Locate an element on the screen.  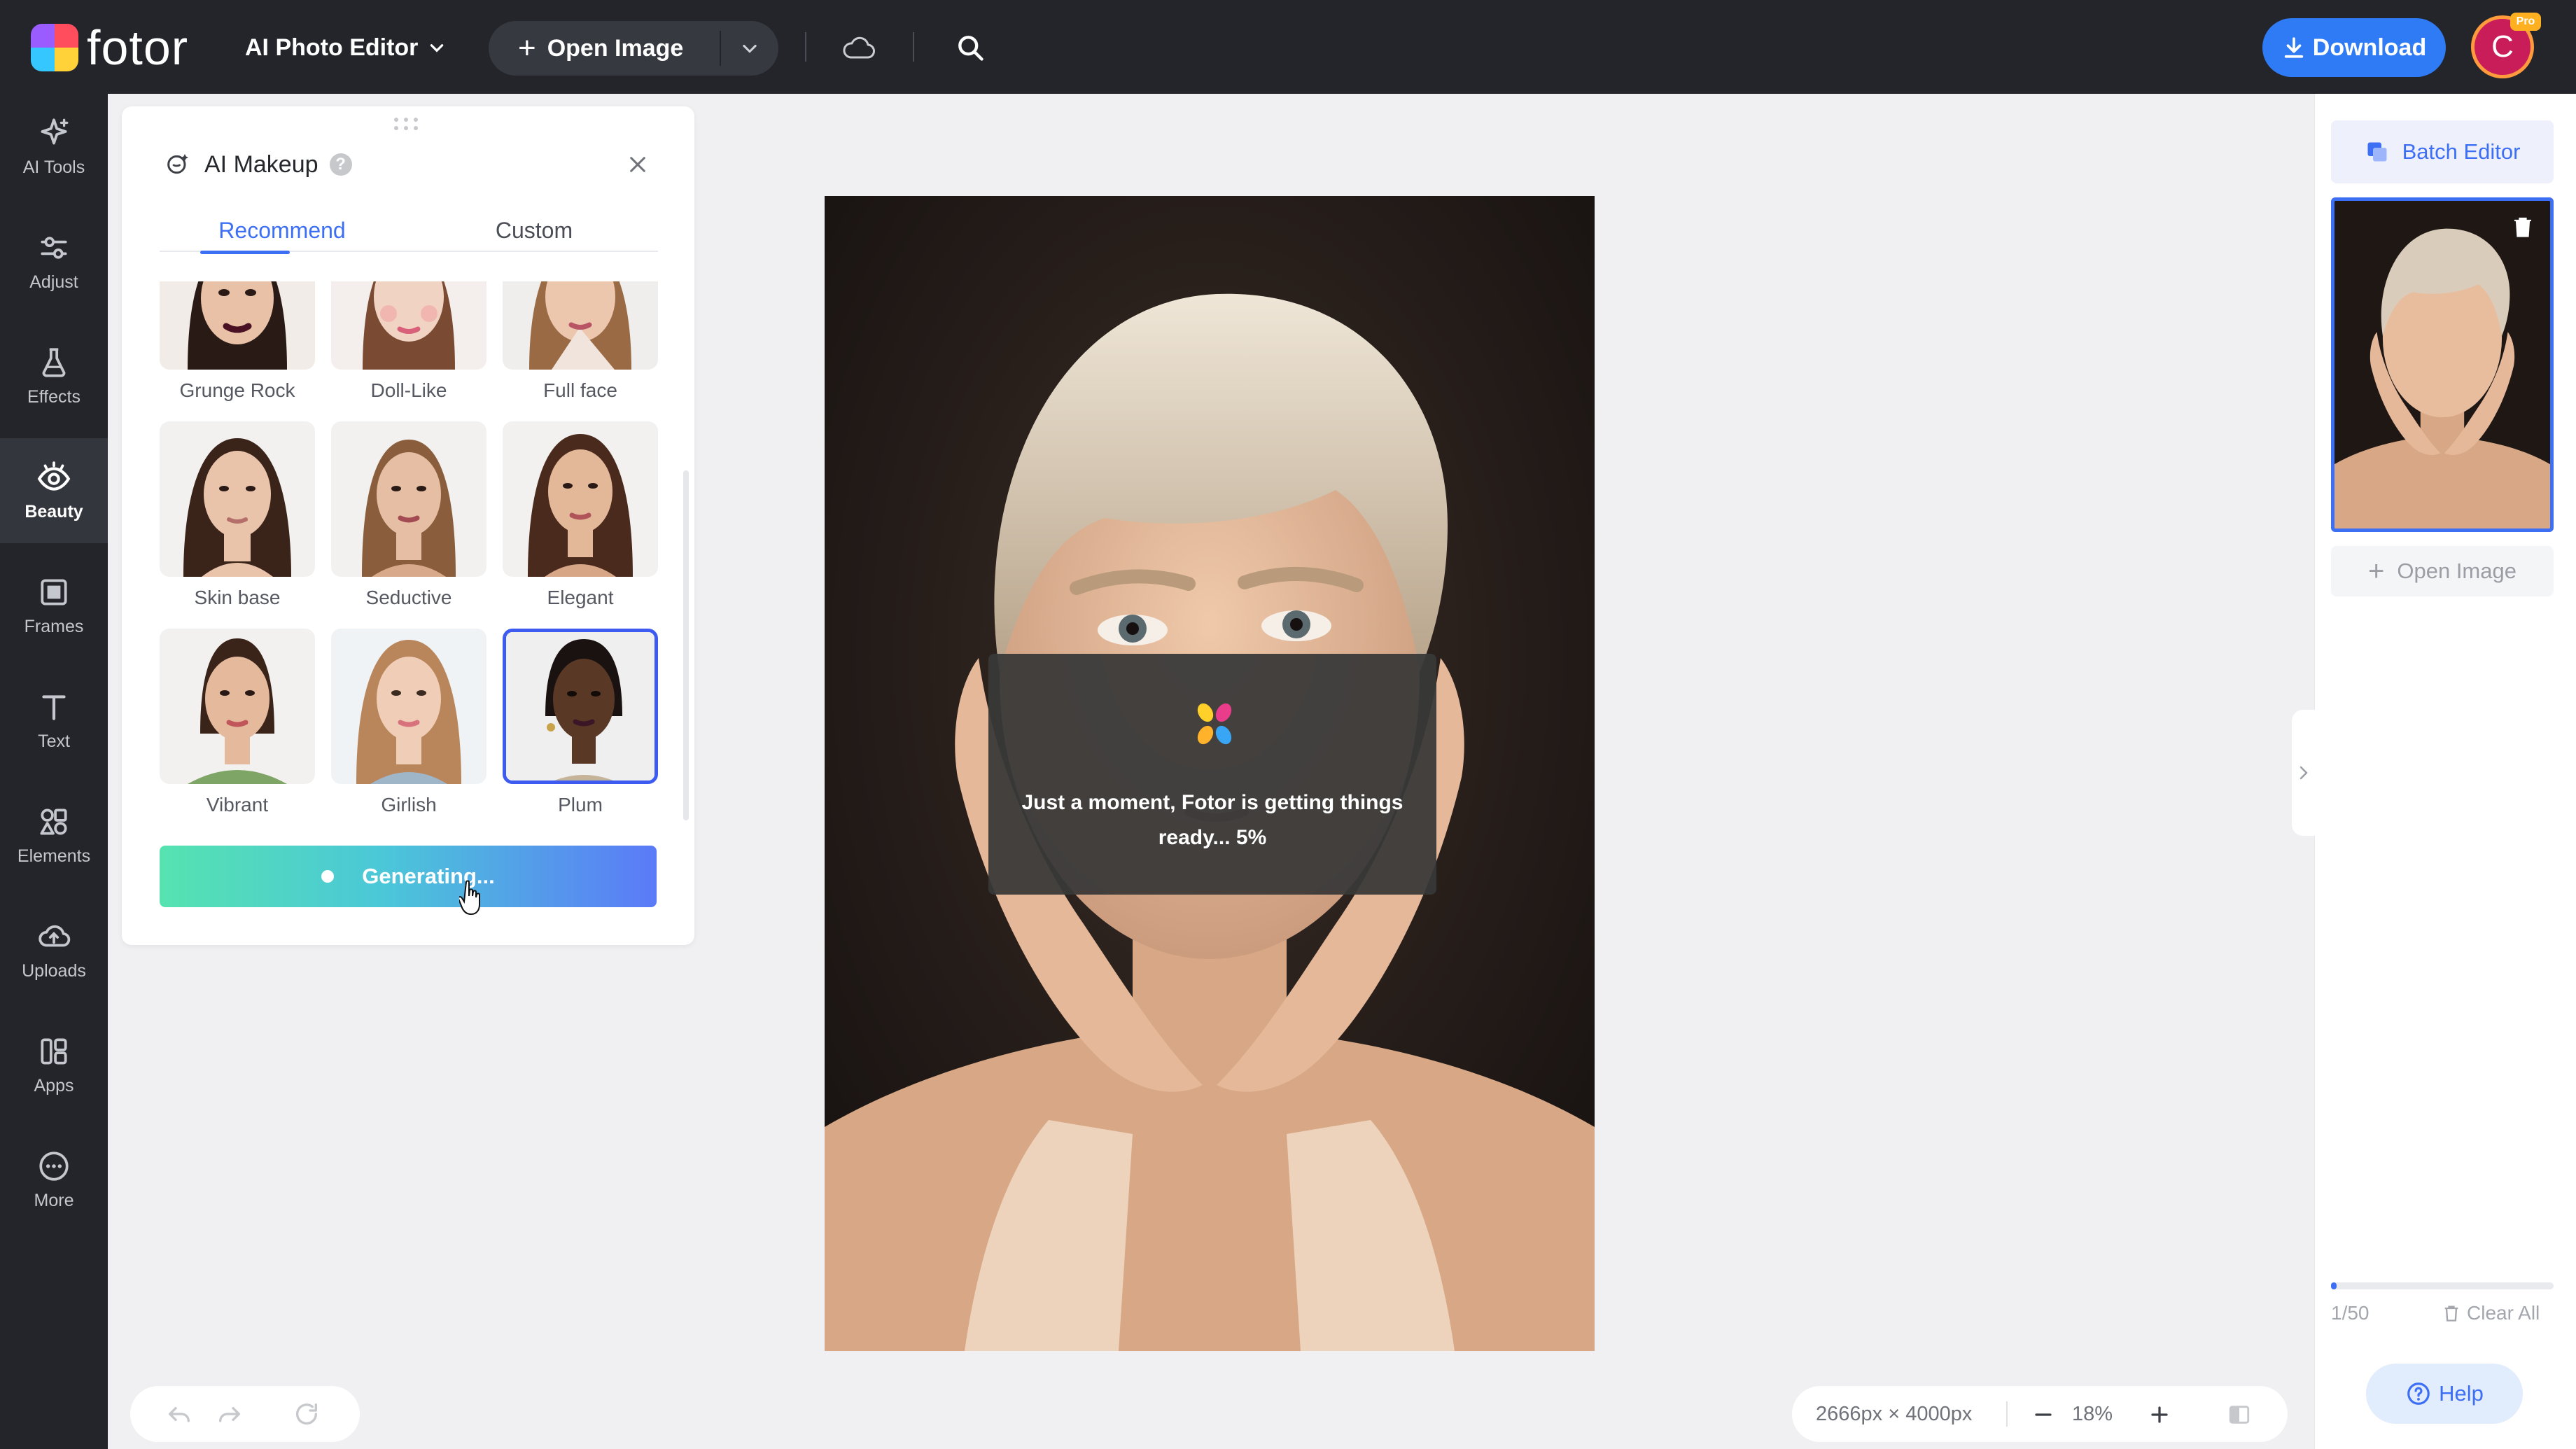
sidebar-item-label: Uploads is located at coordinates (54, 970).